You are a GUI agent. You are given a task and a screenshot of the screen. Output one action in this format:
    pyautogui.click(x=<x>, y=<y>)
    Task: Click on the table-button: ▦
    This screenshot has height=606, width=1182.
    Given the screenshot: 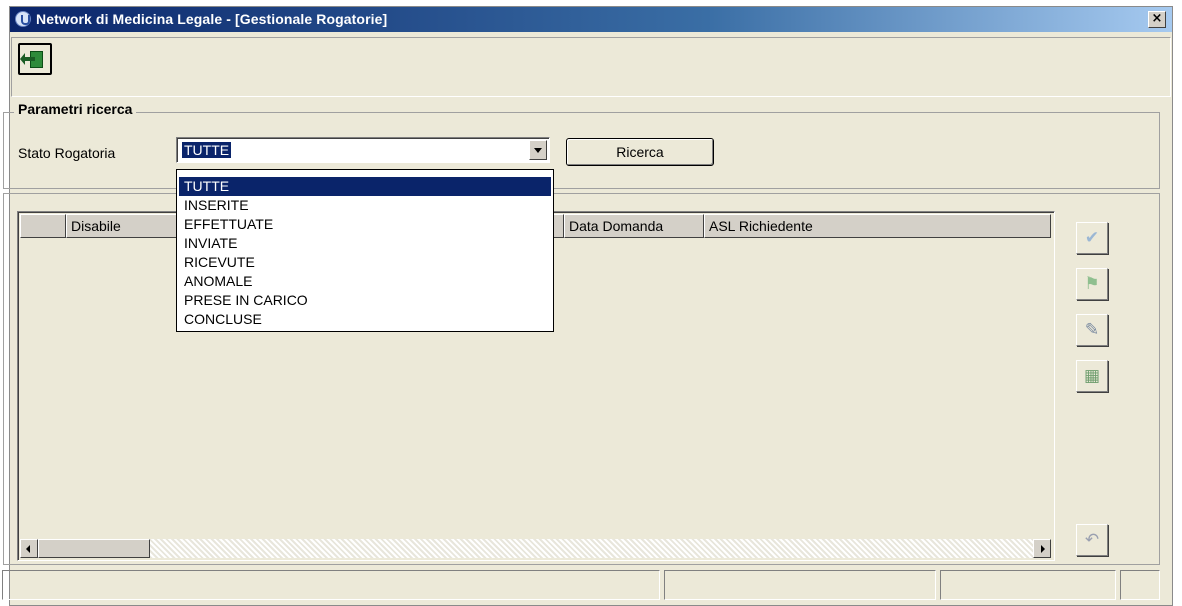 What is the action you would take?
    pyautogui.click(x=1092, y=376)
    